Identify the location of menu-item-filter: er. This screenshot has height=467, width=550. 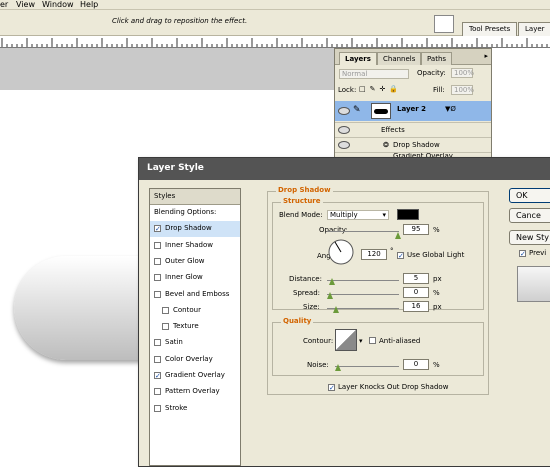
(4, 5).